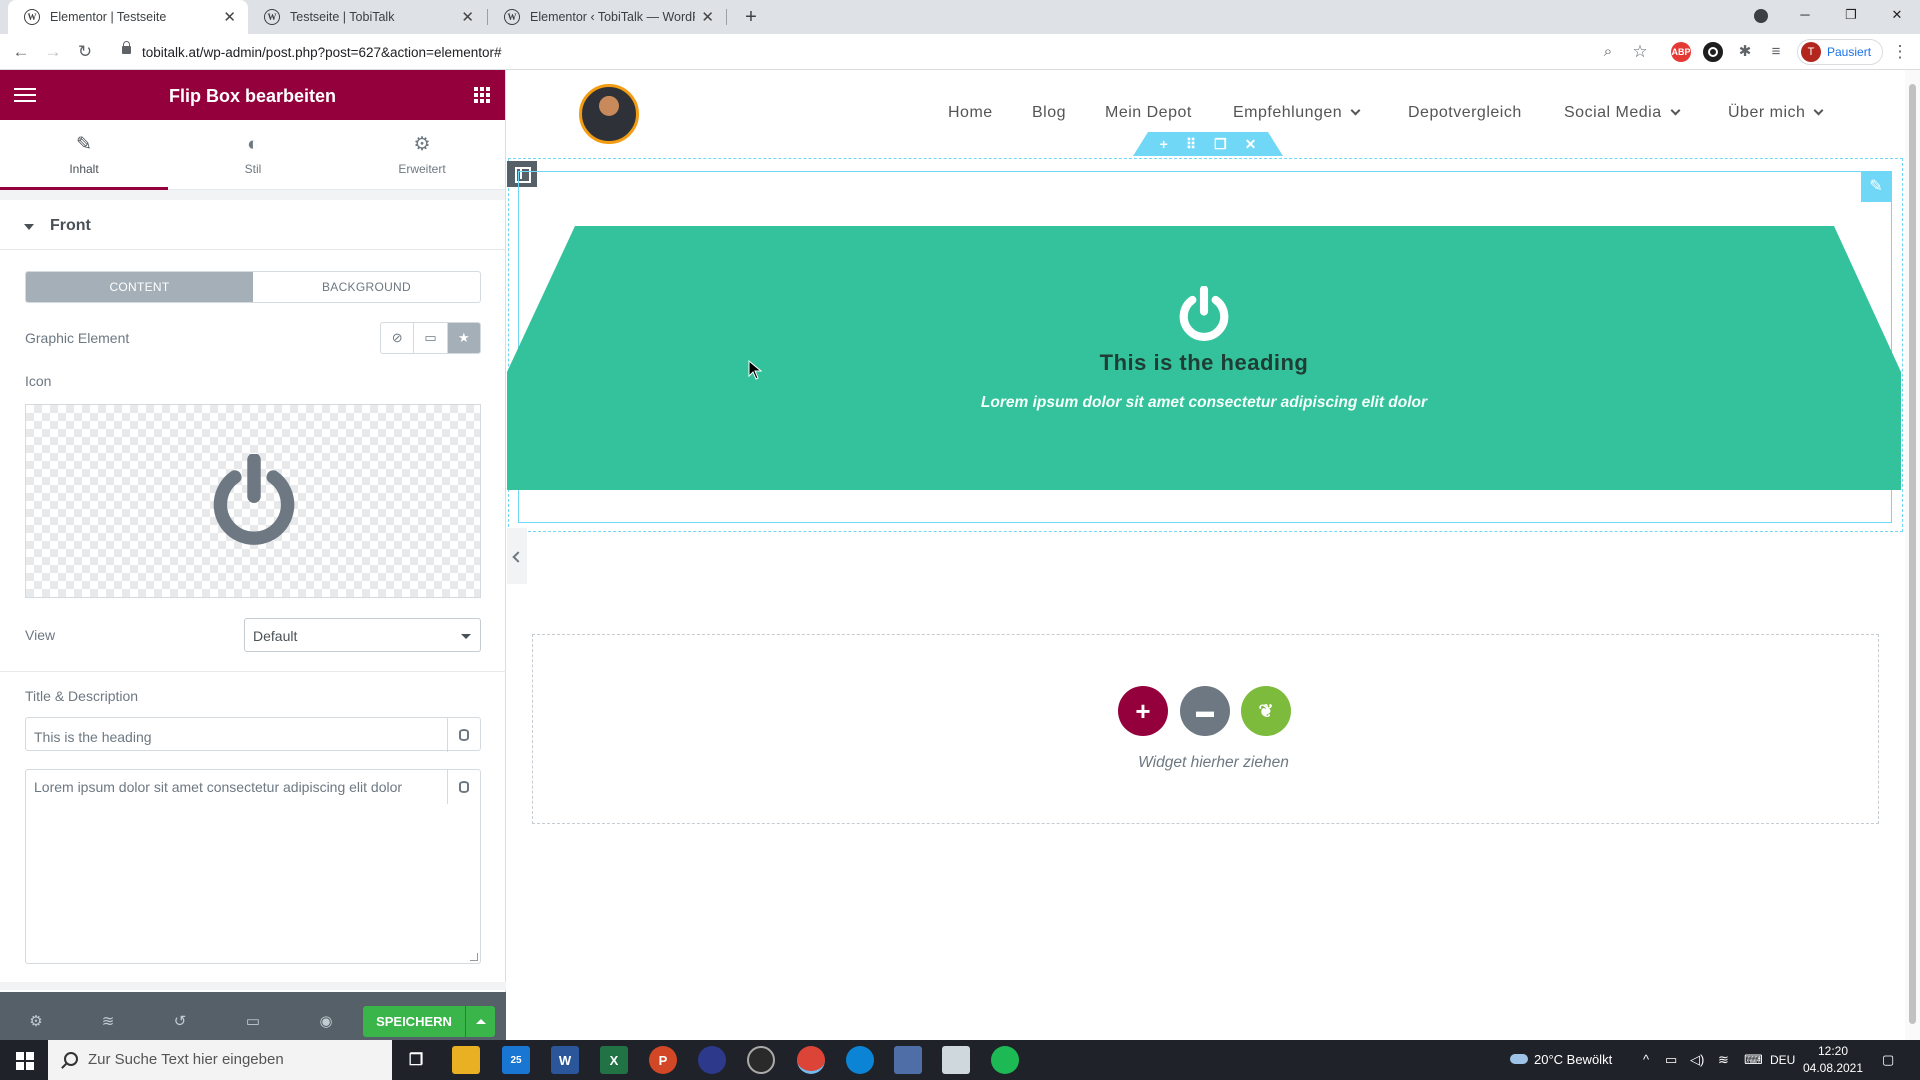 This screenshot has width=1920, height=1080. Describe the element at coordinates (1776, 52) in the screenshot. I see `reading-list-icon: ≡` at that location.